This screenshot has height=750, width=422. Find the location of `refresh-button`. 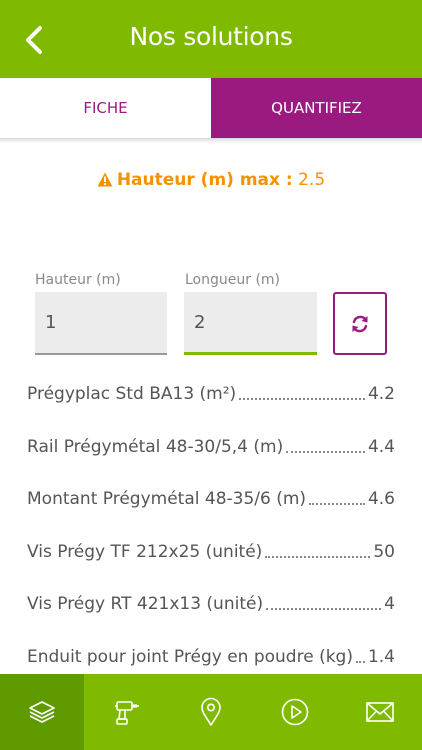

refresh-button is located at coordinates (360, 323).